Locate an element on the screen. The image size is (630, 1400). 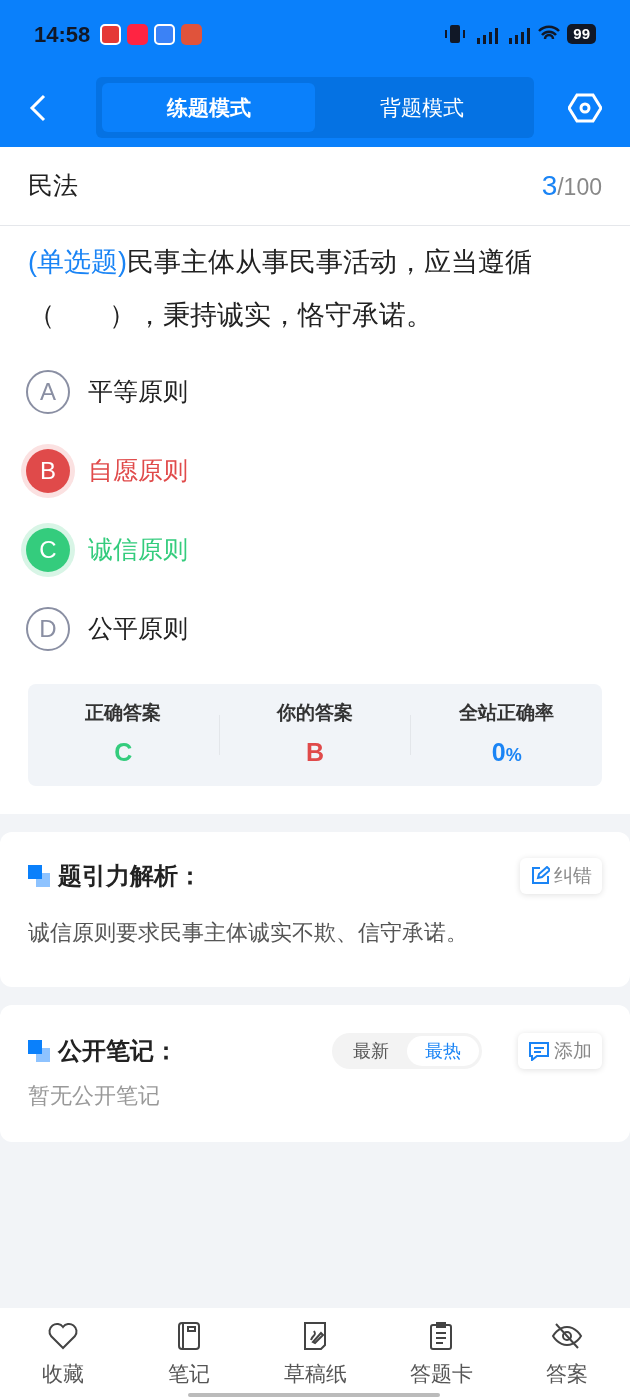
heart-icon is located at coordinates (63, 1336).